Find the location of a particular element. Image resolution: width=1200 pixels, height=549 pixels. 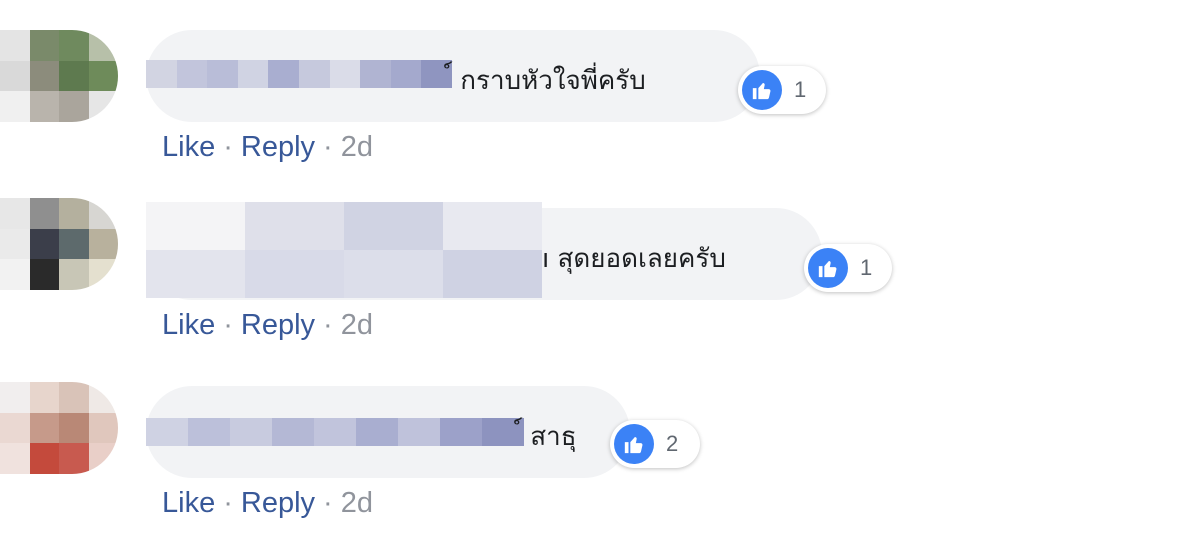

comment-text: ı สุดยอดเลยครับ is located at coordinates (634, 259).